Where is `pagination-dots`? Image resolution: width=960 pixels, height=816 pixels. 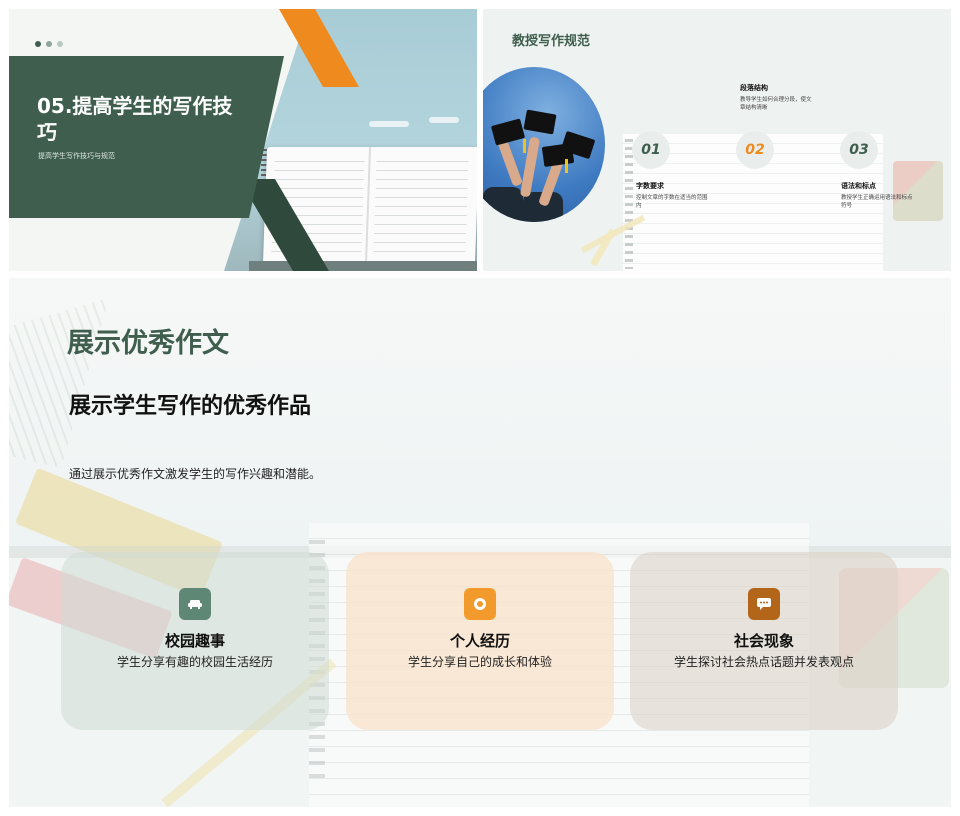 pagination-dots is located at coordinates (49, 44).